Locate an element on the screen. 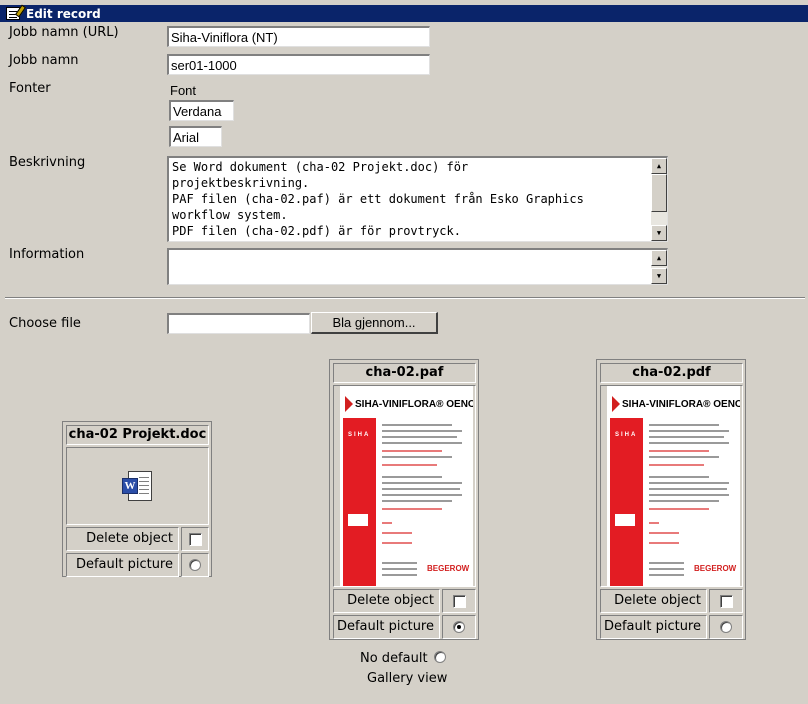 Image resolution: width=808 pixels, height=704 pixels. pdf-thumbnail: SIHA-VINIFLORA® OENOS SIHA BEGEROW is located at coordinates (673, 486).